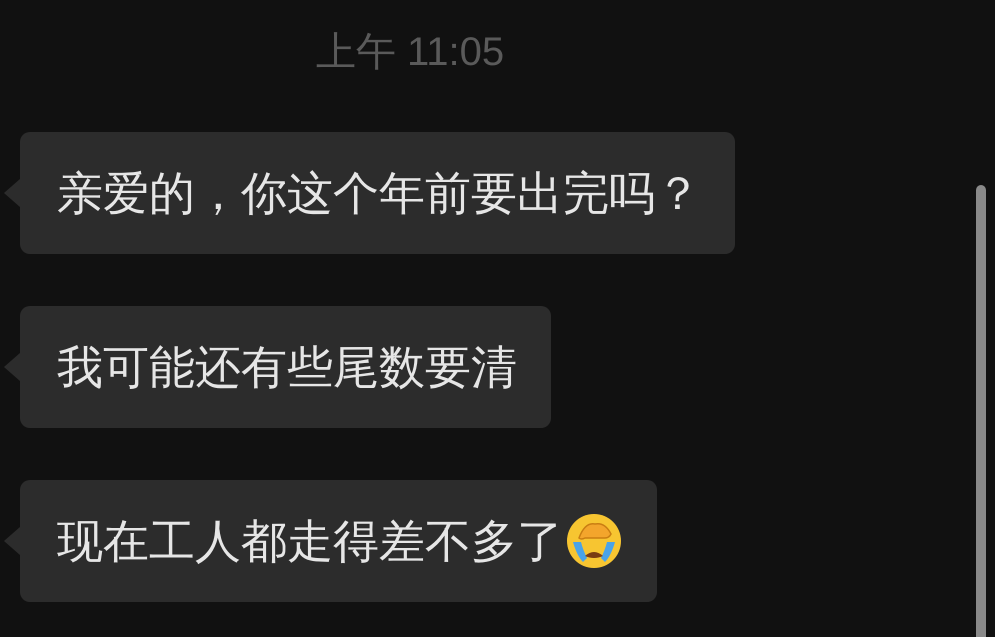 The image size is (995, 637). I want to click on crying-face-icon, so click(594, 541).